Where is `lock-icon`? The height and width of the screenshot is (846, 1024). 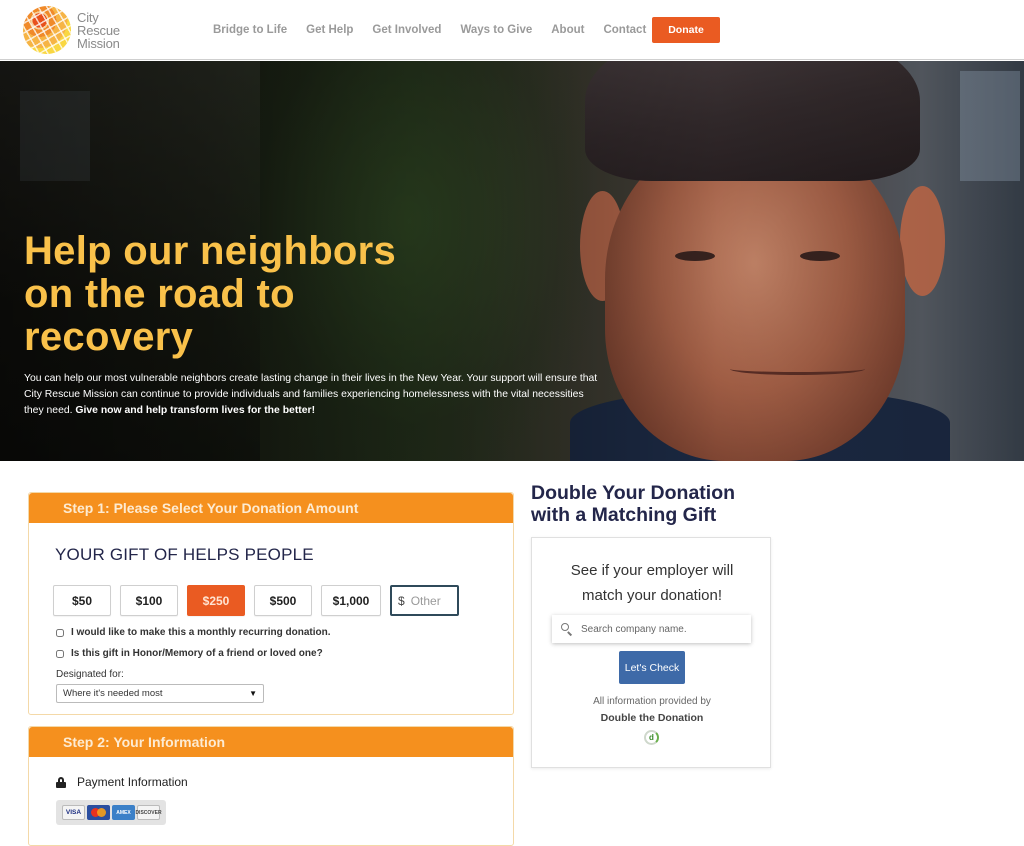 lock-icon is located at coordinates (61, 782).